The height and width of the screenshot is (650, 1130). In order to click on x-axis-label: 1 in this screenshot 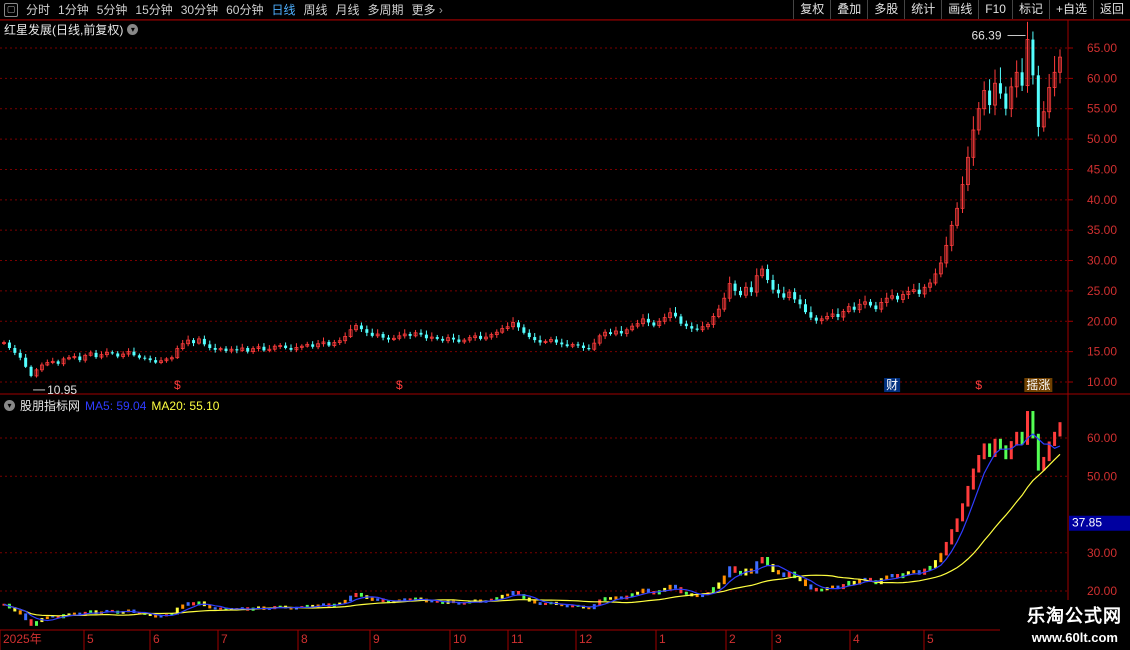, I will do `click(662, 639)`.